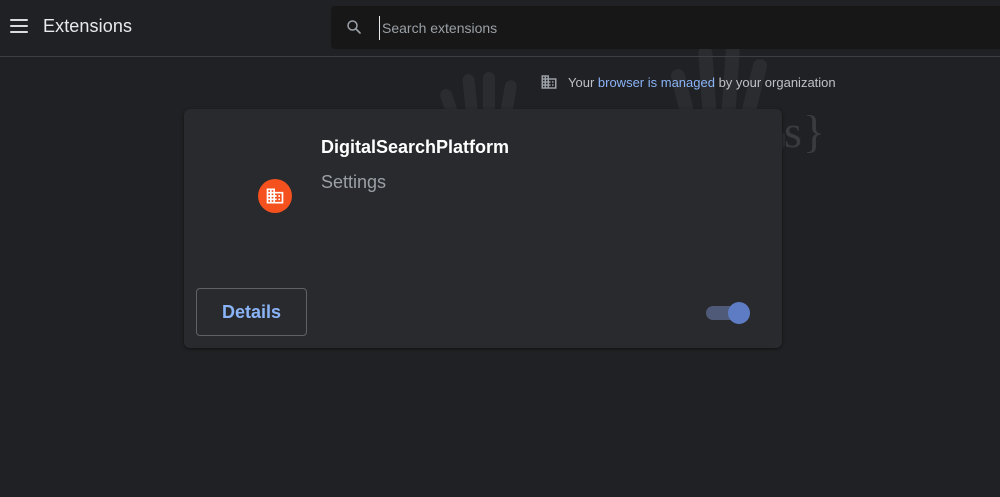 The image size is (1000, 497). I want to click on extension-name: DigitalSearchPlatform, so click(415, 147).